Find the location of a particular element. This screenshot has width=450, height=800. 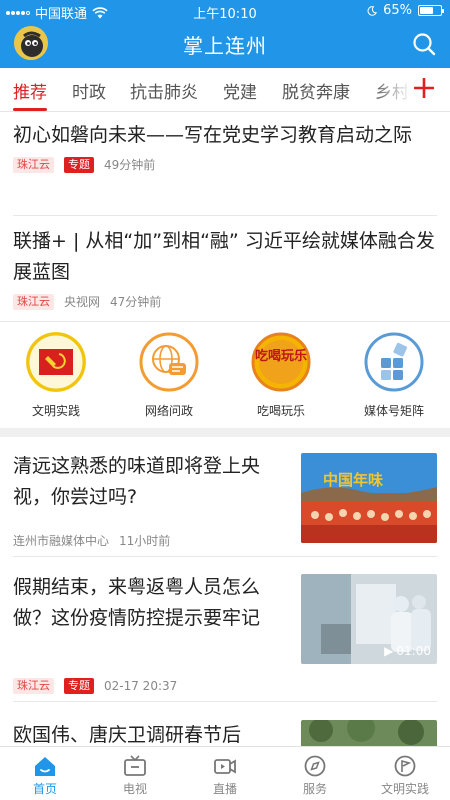

nav-service: 服务 is located at coordinates (315, 776).